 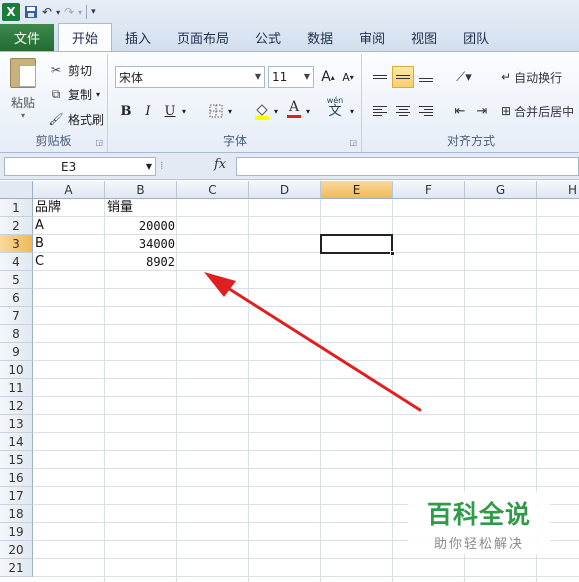 I want to click on cell-a3: B, so click(x=69, y=244).